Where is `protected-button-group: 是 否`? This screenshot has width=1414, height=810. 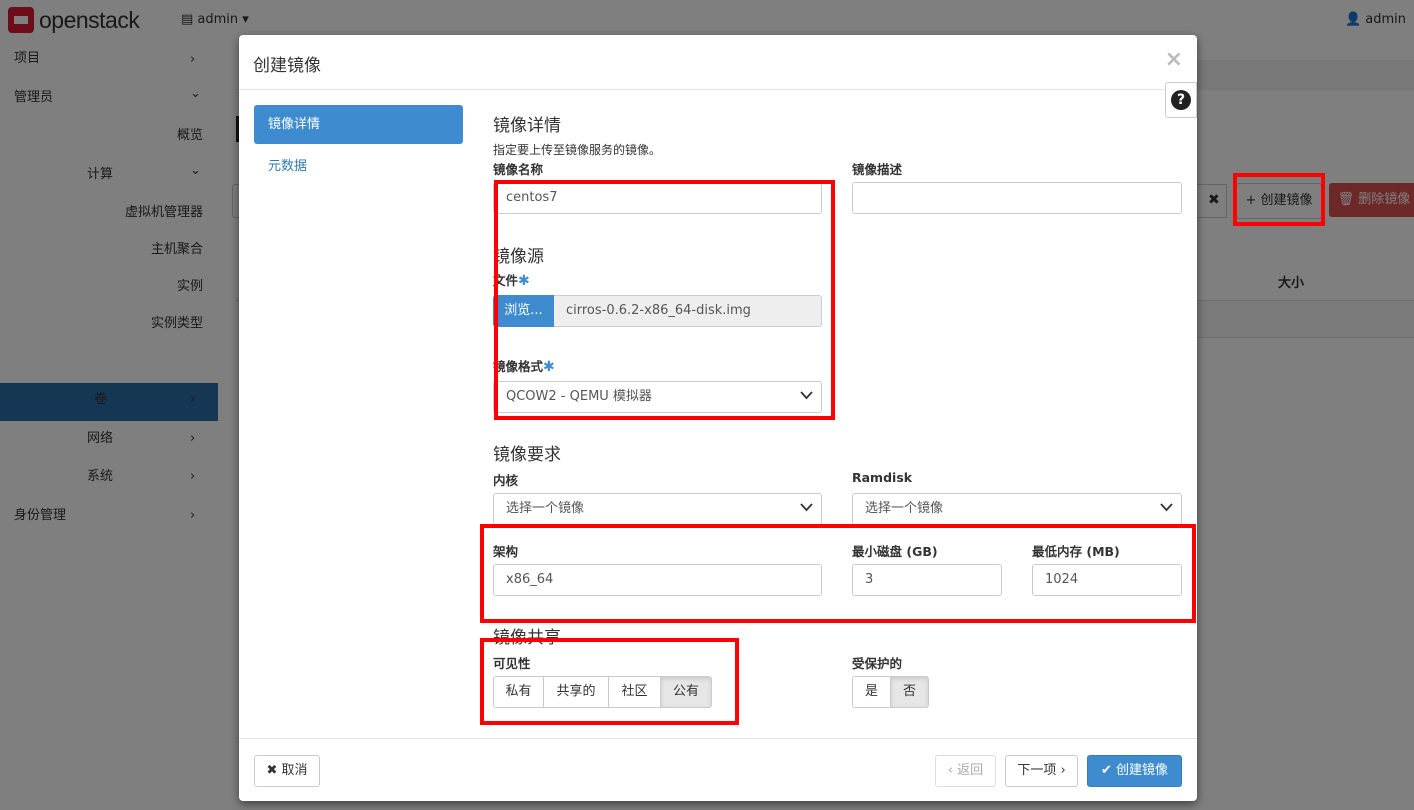 protected-button-group: 是 否 is located at coordinates (890, 692).